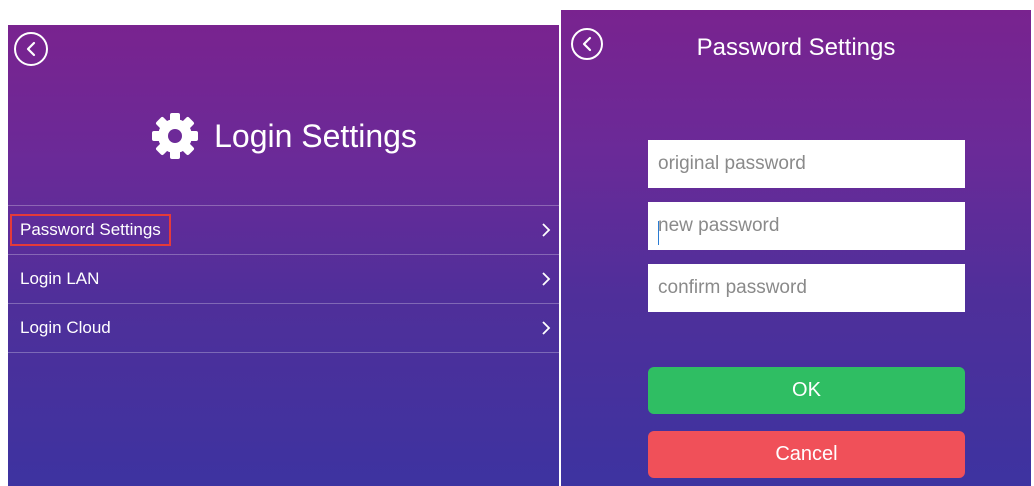 This screenshot has height=486, width=1034. I want to click on menu-item-label: Password Settings, so click(90, 230).